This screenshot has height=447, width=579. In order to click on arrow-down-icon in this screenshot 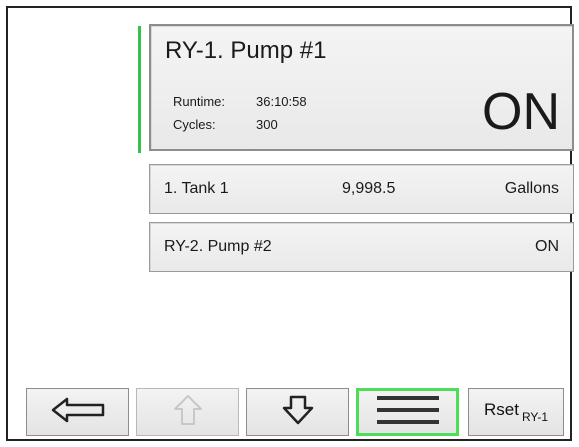, I will do `click(298, 412)`.